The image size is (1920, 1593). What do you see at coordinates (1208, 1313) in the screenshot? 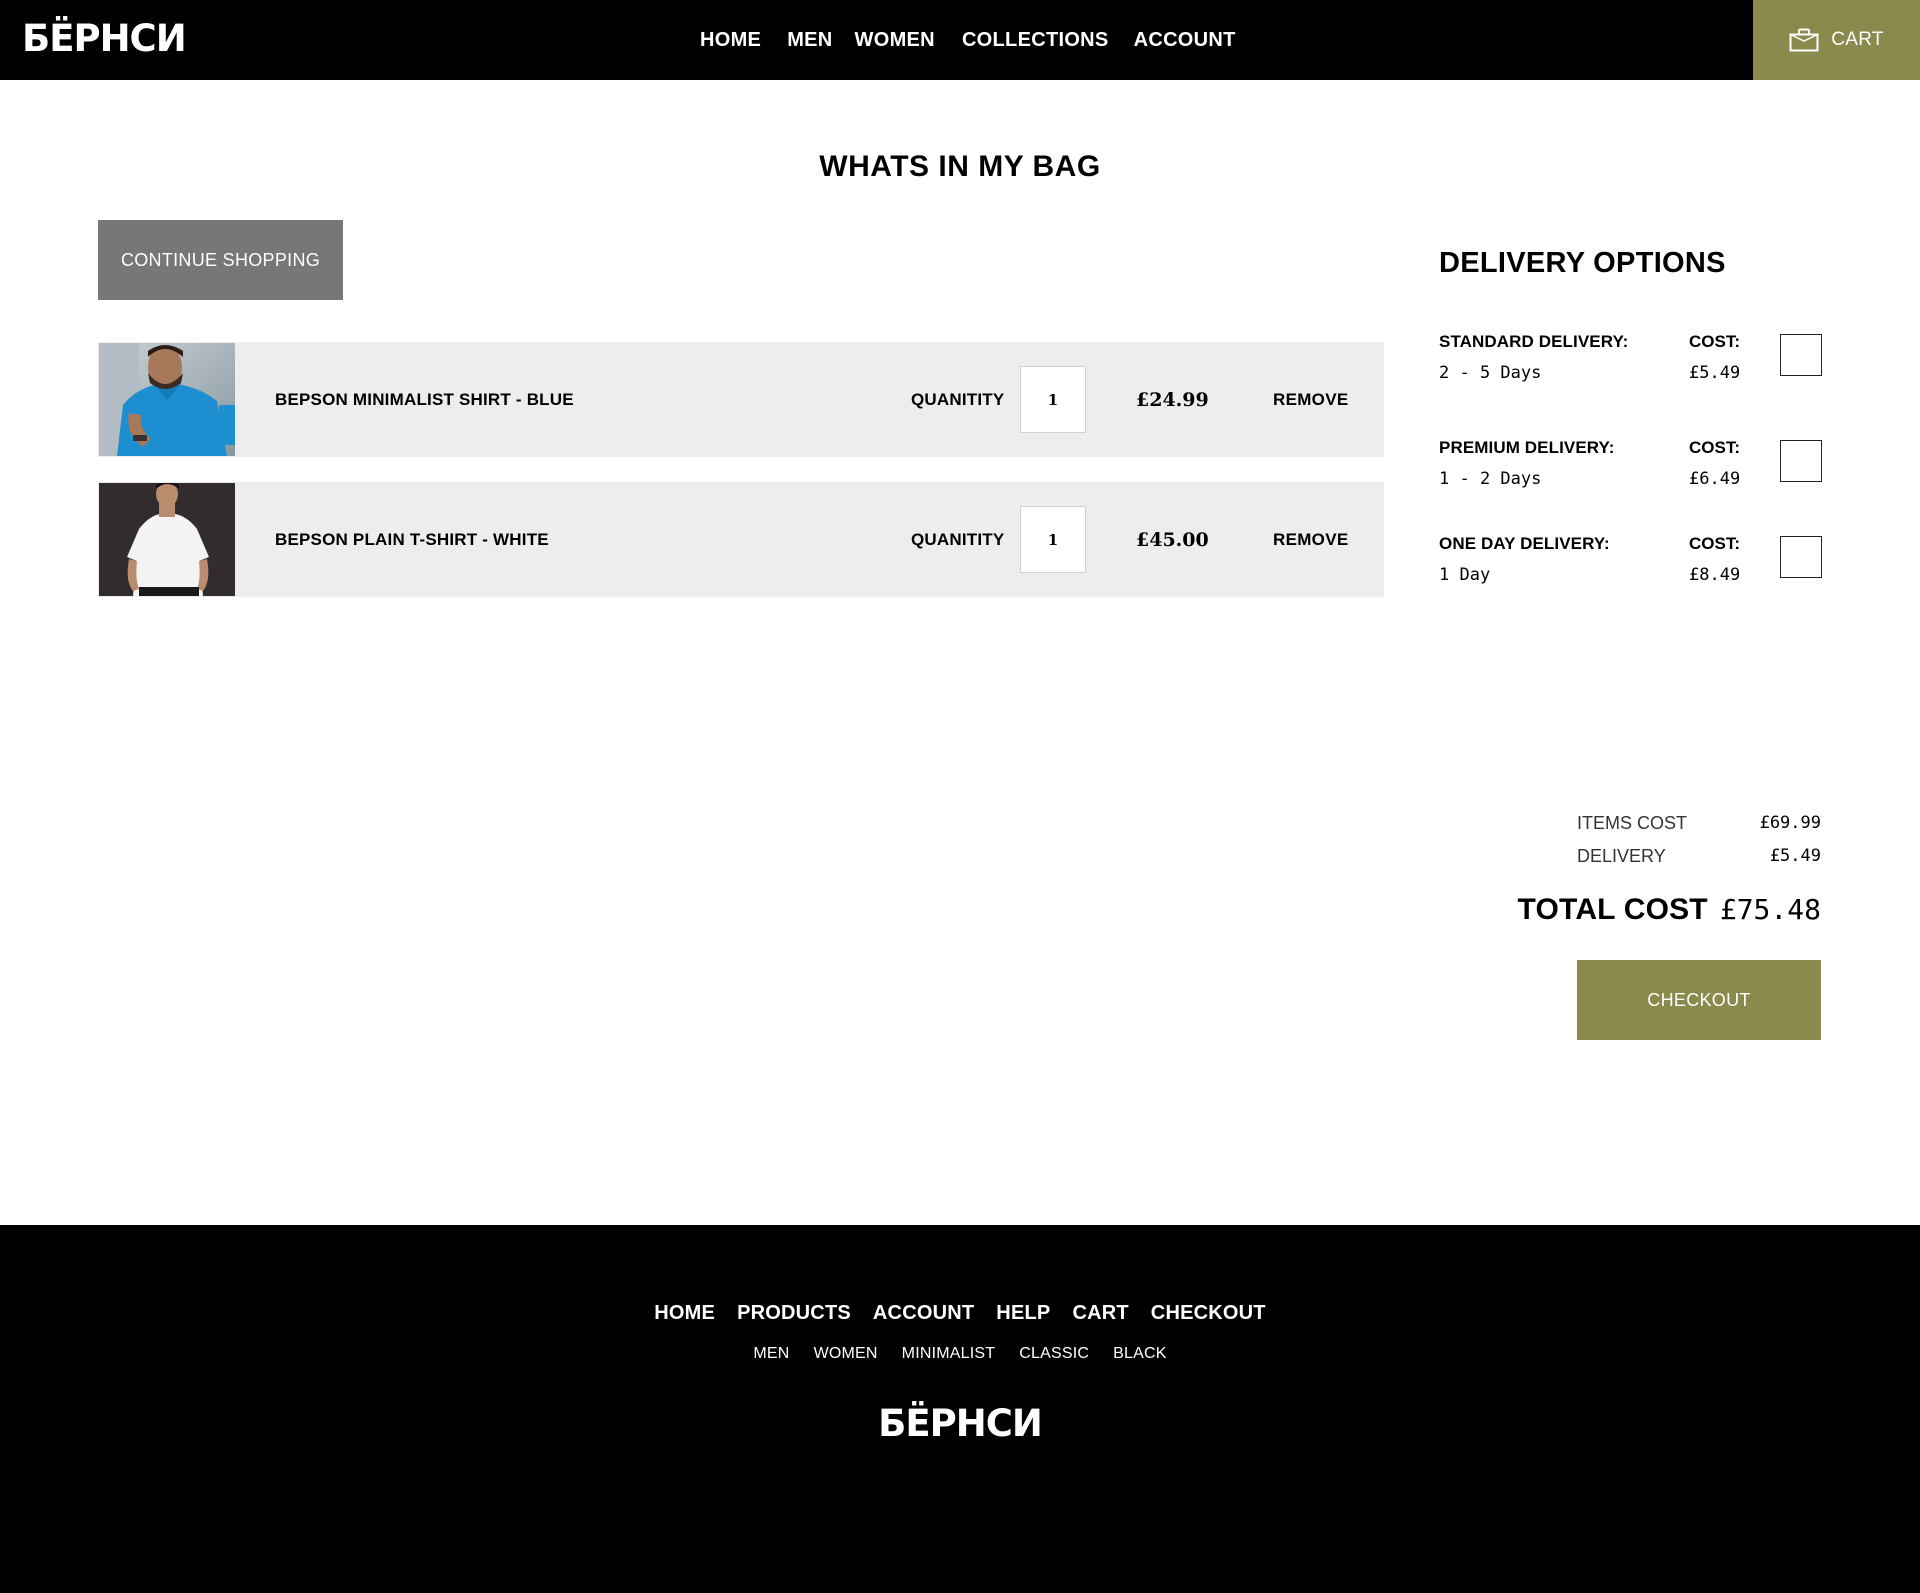
I see `footer-nav-checkout: CHECKOUT` at bounding box center [1208, 1313].